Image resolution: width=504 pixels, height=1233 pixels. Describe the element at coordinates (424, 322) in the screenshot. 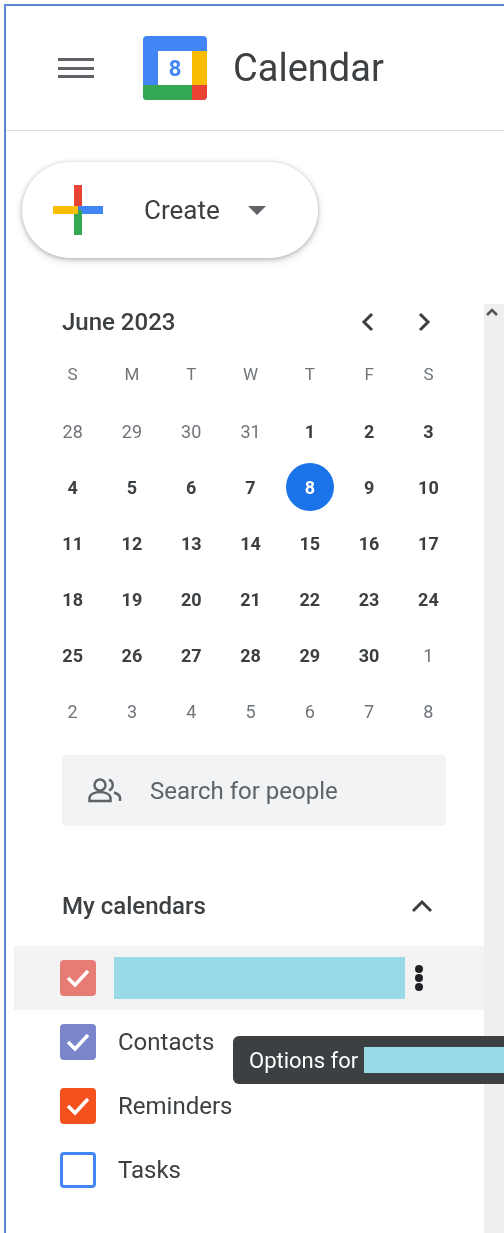

I see `next-month-icon` at that location.